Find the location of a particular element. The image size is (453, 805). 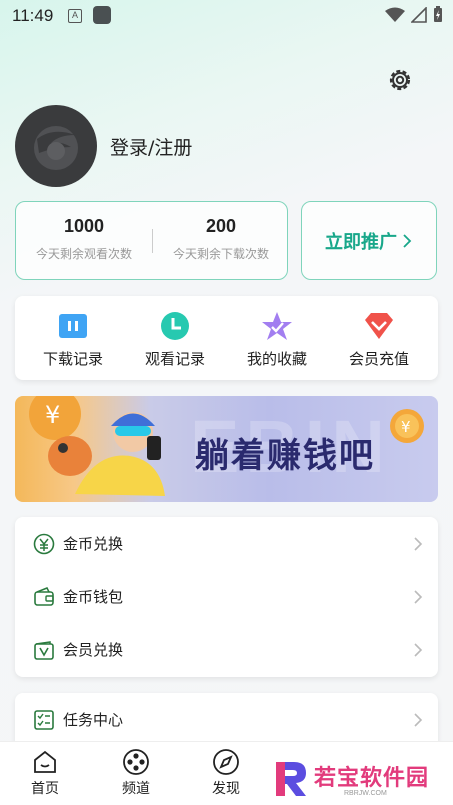

watermark-text: 若宝软件园 is located at coordinates (372, 778).